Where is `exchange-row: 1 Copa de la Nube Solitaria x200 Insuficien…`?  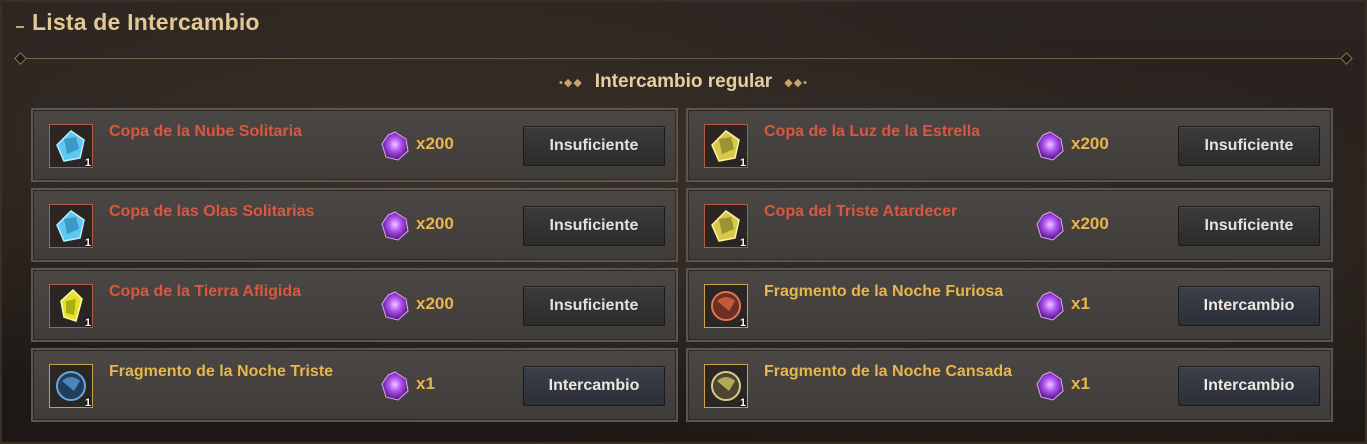 exchange-row: 1 Copa de la Nube Solitaria x200 Insuficien… is located at coordinates (354, 145).